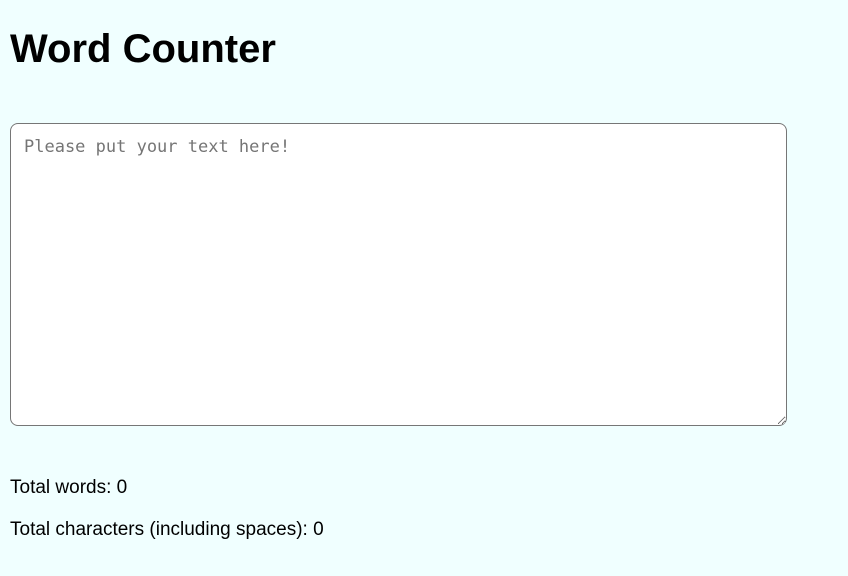  I want to click on page-title: Word Counter, so click(143, 49).